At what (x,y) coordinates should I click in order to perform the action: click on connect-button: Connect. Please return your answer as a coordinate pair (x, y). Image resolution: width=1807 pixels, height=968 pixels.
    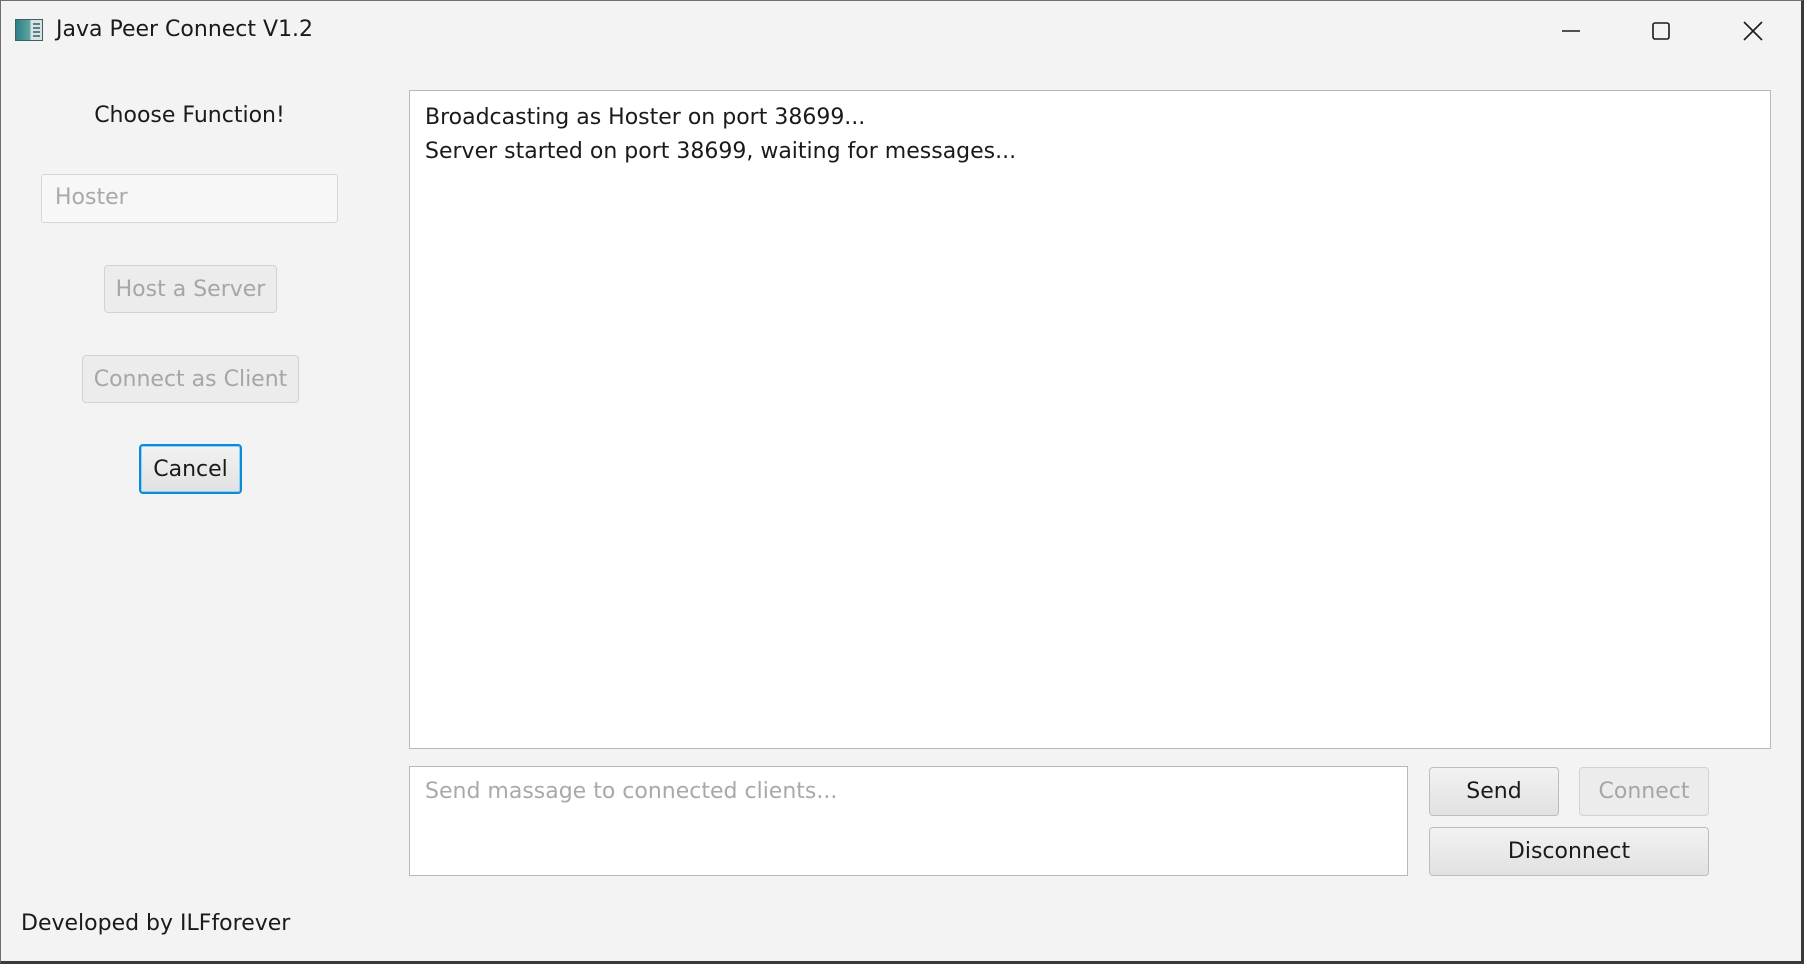
    Looking at the image, I should click on (1644, 791).